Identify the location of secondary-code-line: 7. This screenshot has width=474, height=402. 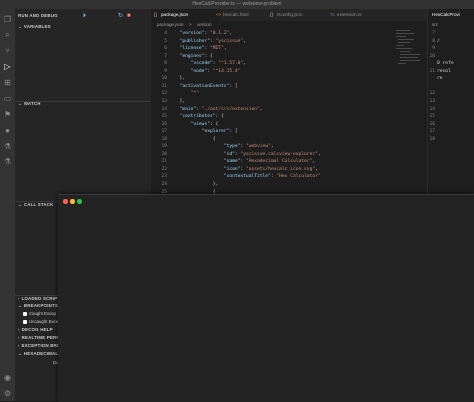
(431, 35).